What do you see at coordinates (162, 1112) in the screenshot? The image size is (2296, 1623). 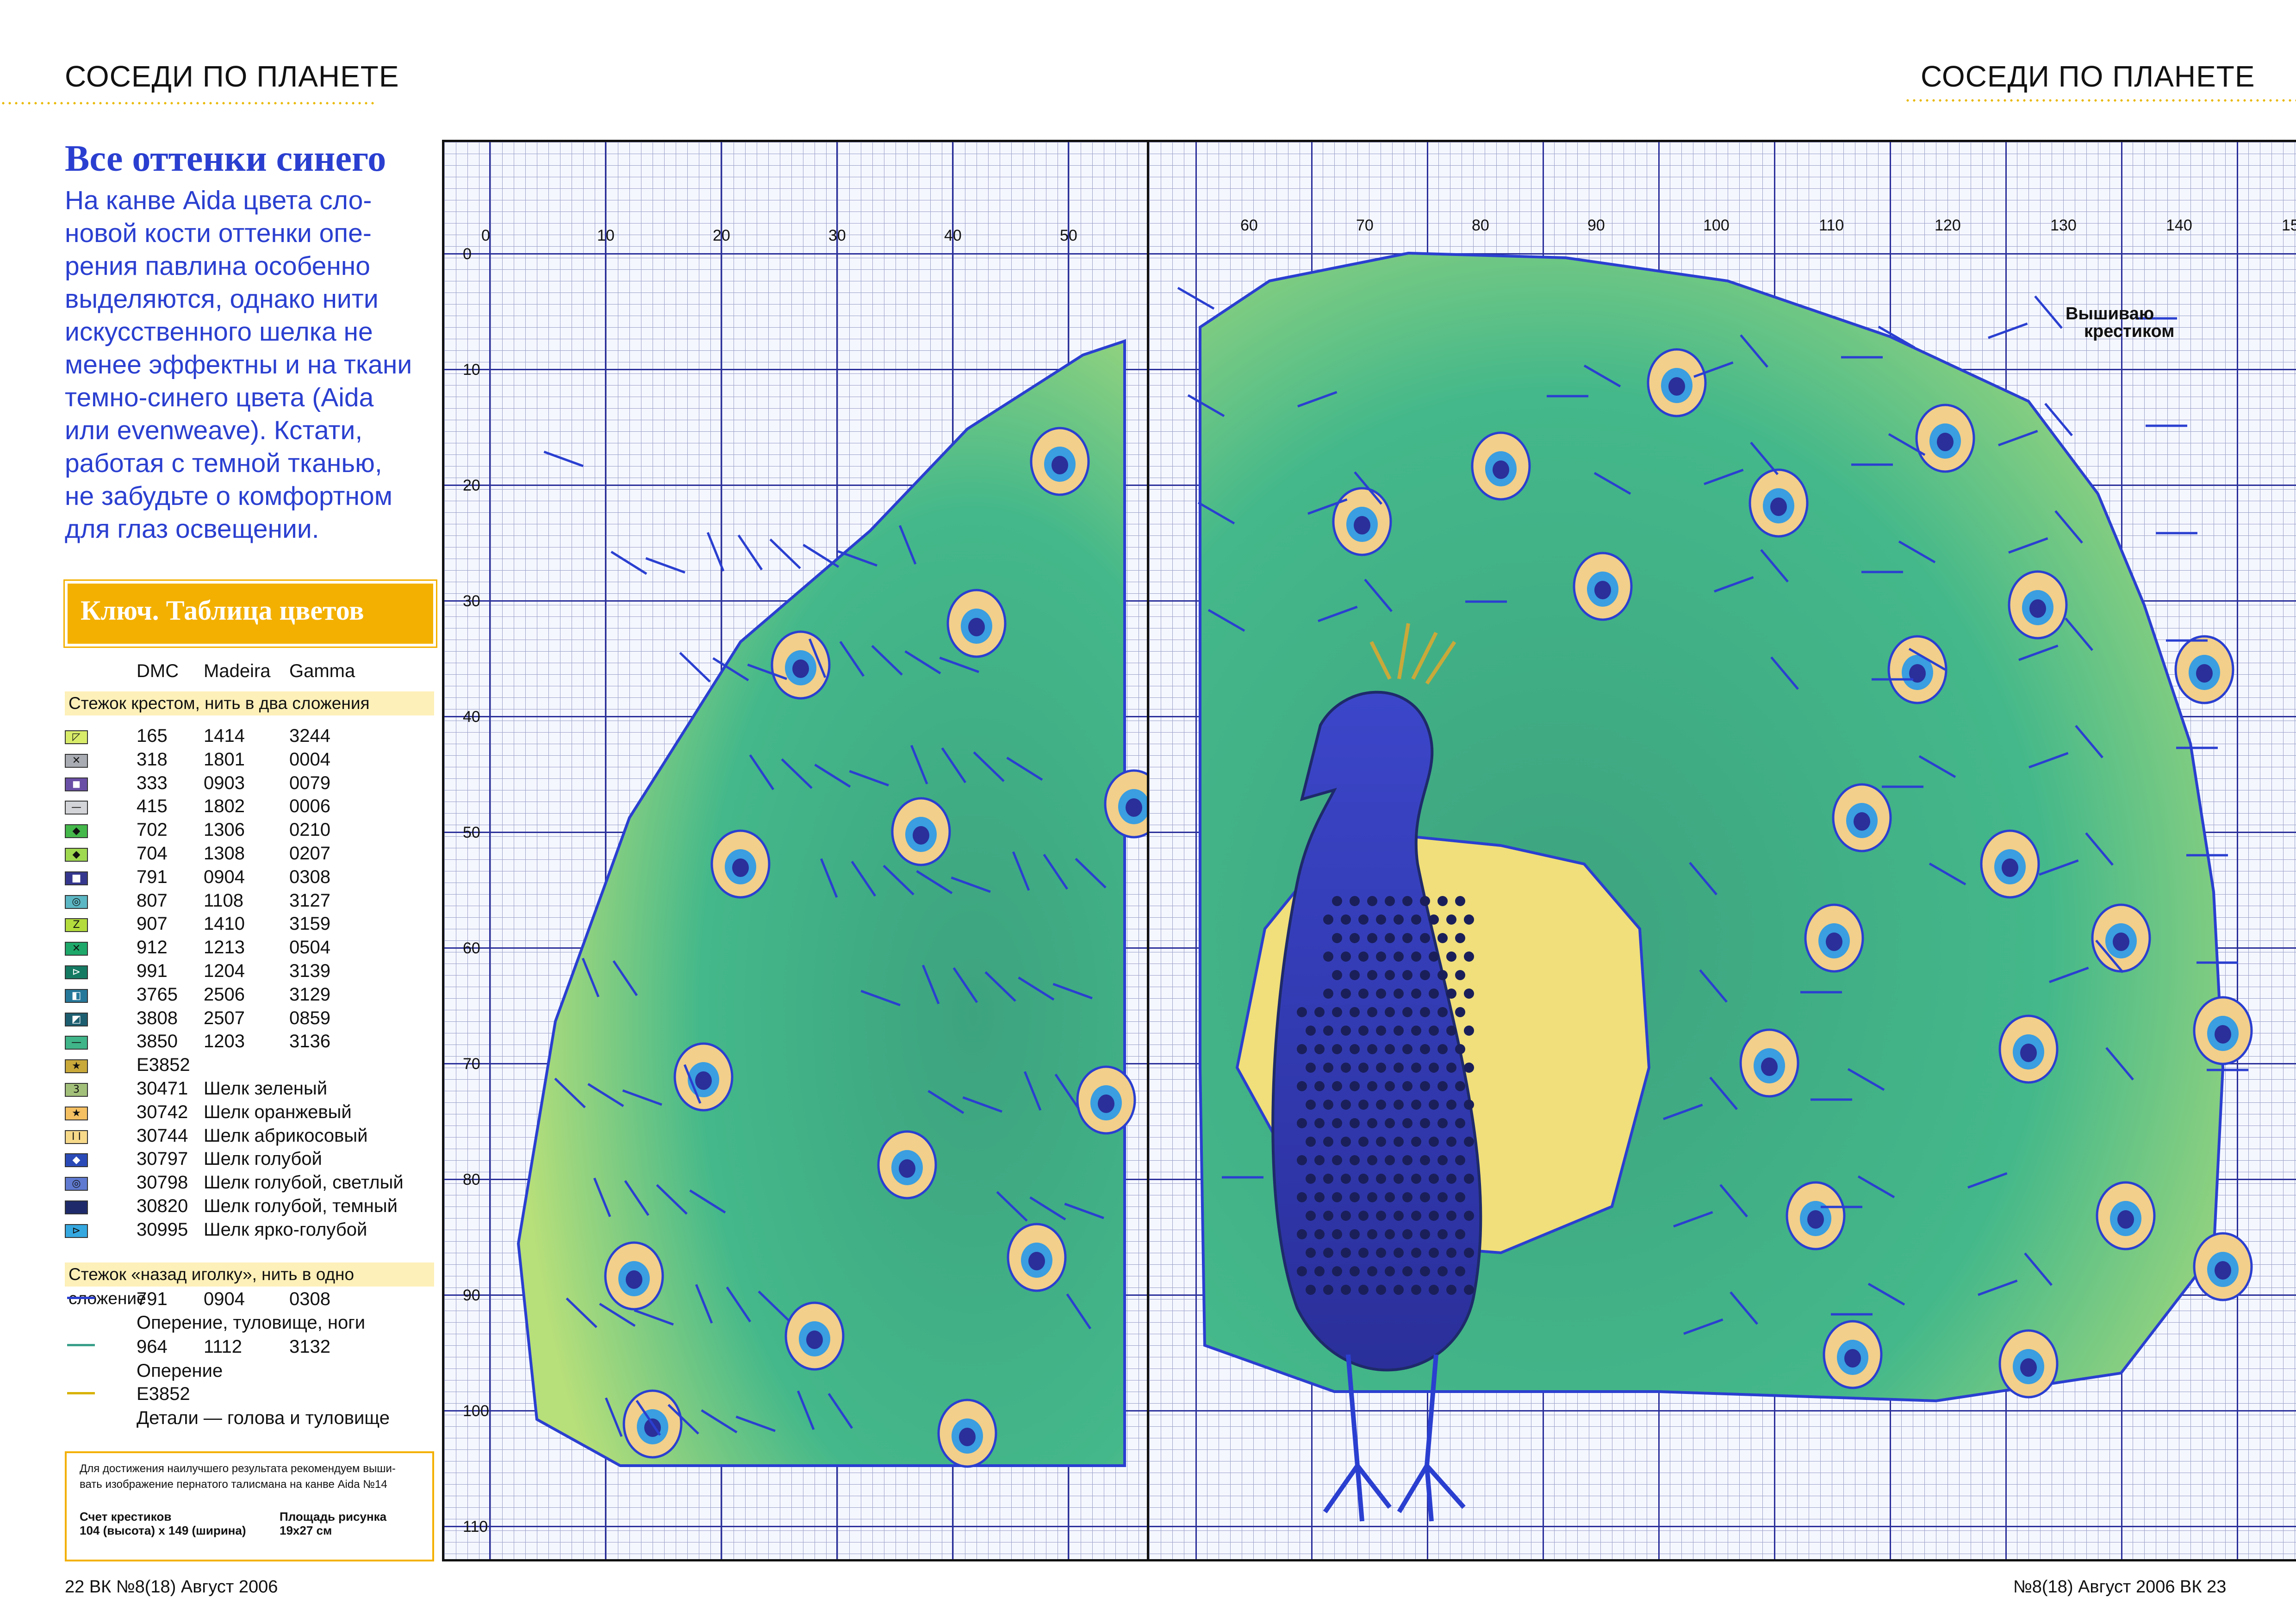 I see `dmc-code: 30742` at bounding box center [162, 1112].